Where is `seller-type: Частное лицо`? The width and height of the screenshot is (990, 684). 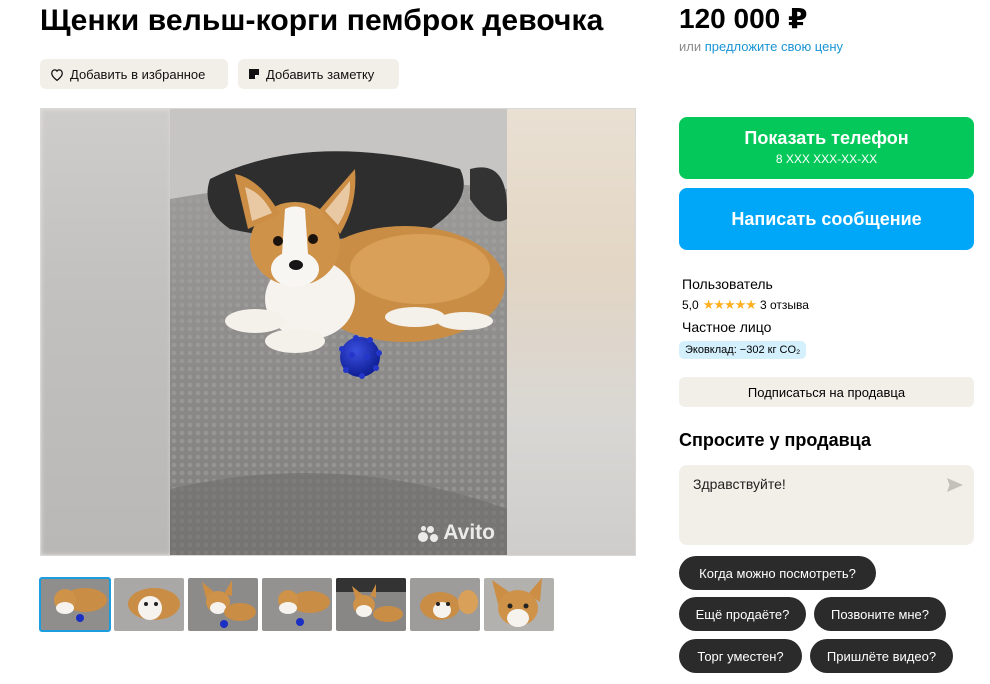 seller-type: Частное лицо is located at coordinates (727, 327).